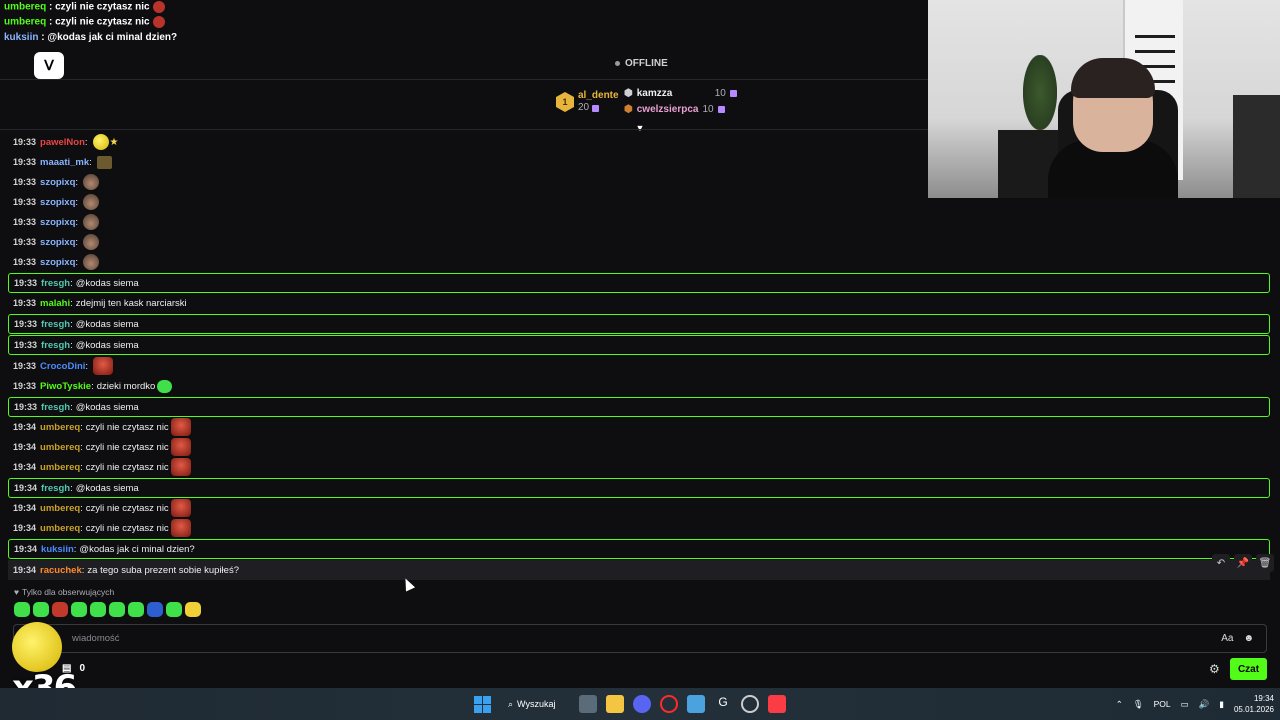 This screenshot has width=1280, height=720. What do you see at coordinates (464, 129) in the screenshot?
I see `divider` at bounding box center [464, 129].